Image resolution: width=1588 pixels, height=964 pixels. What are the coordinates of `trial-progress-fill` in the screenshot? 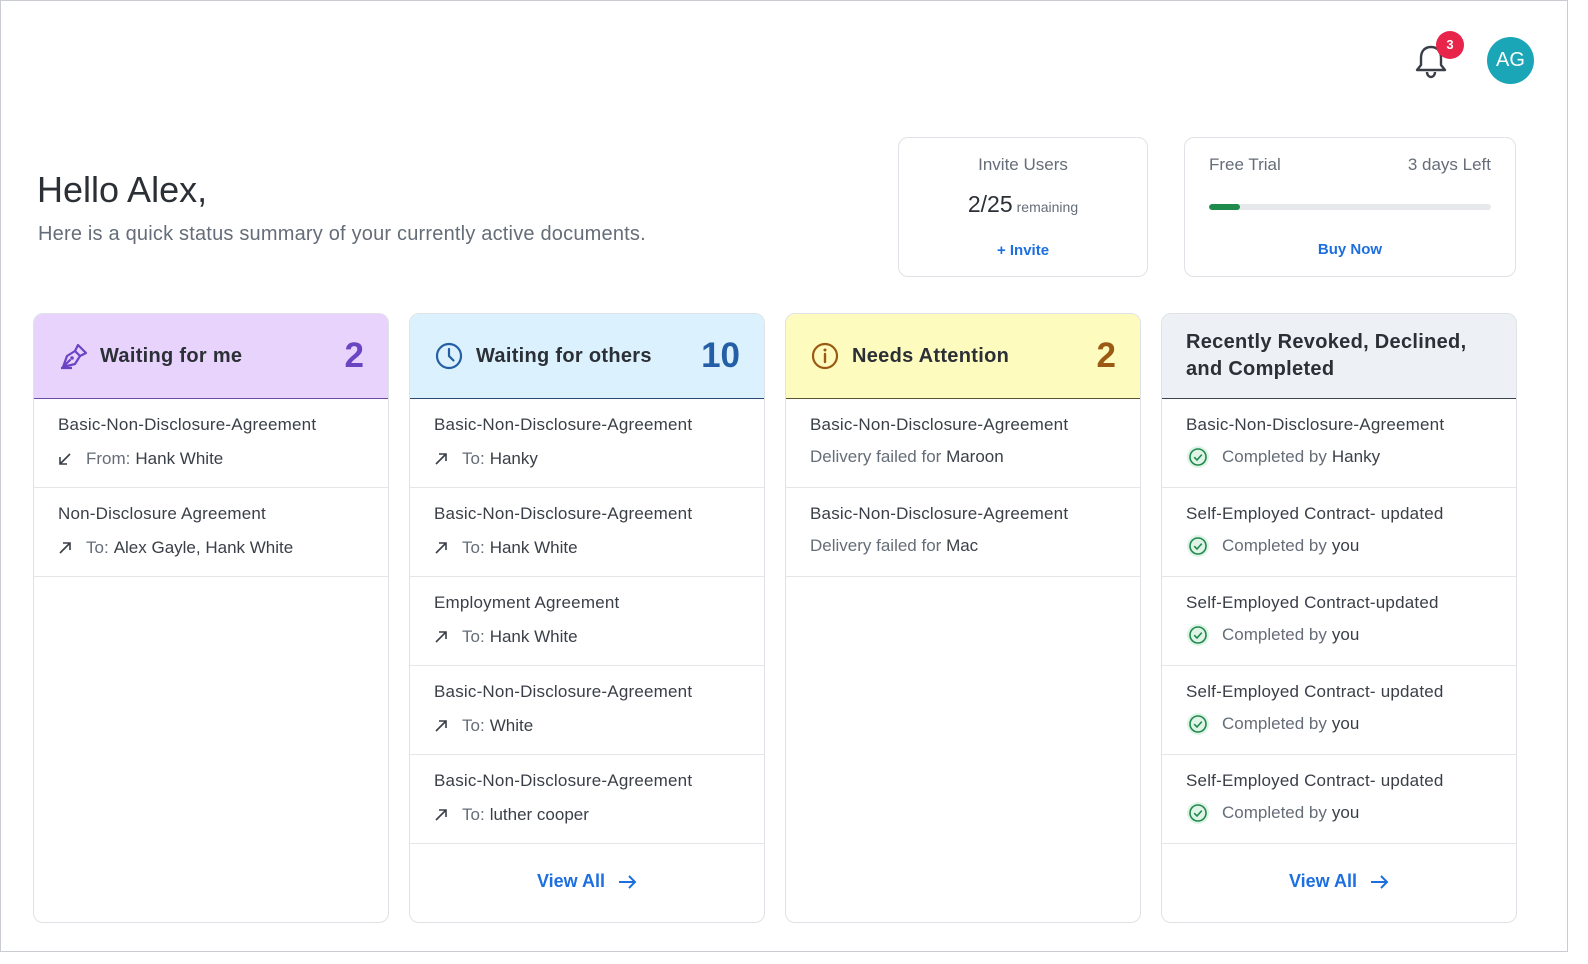 It's located at (1225, 207).